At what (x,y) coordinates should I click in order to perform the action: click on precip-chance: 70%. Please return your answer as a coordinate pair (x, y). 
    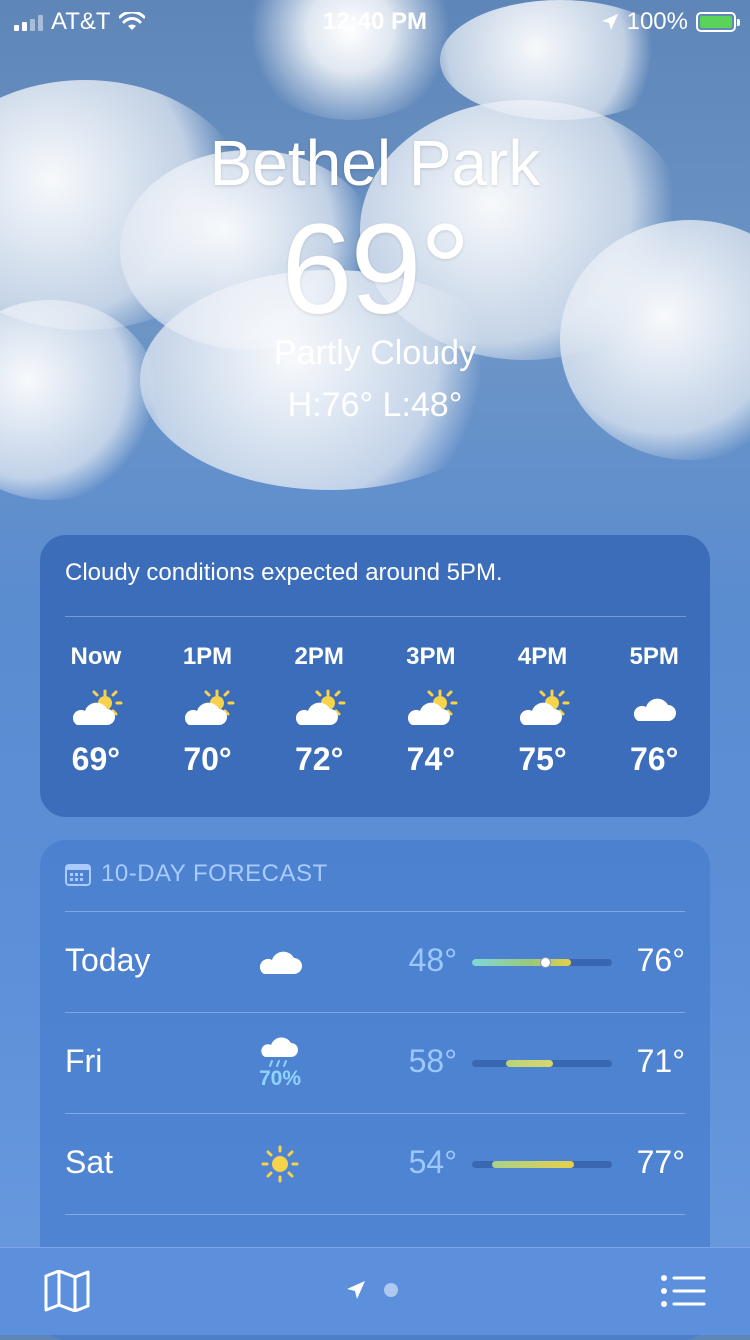
    Looking at the image, I should click on (280, 1078).